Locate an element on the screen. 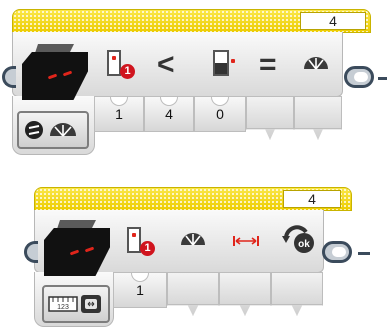 This screenshot has width=387, height=334. reset-ok-icon: ok is located at coordinates (299, 239).